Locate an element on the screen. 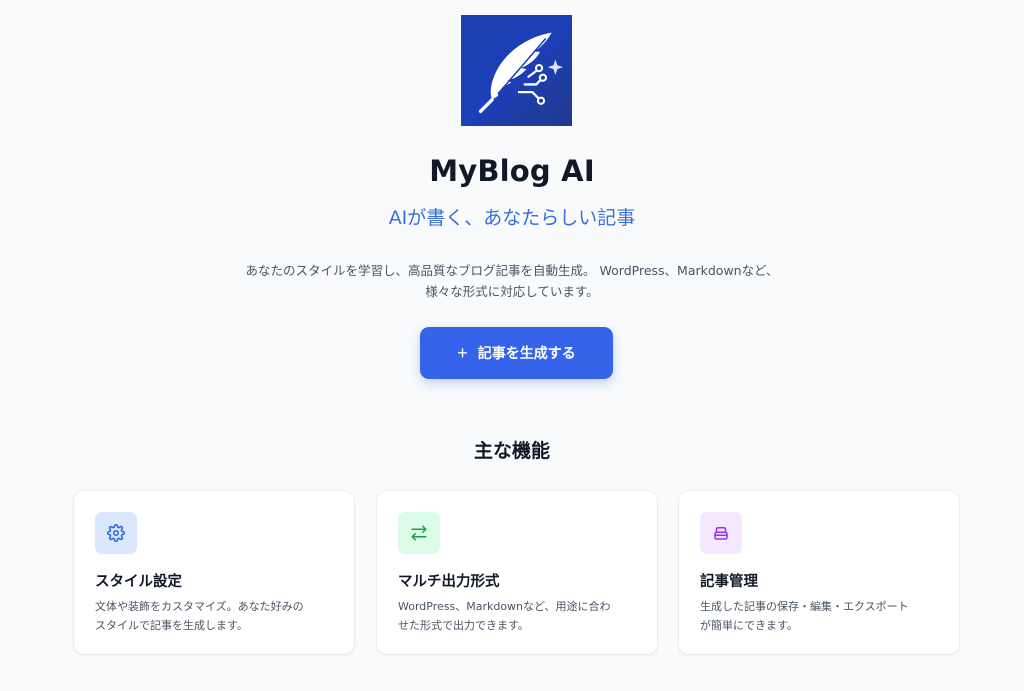  app-title: MyBlog AI is located at coordinates (512, 171).